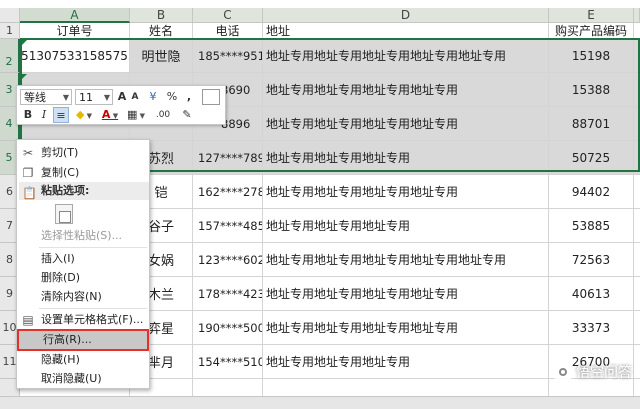 The height and width of the screenshot is (409, 640). I want to click on cell-phone: 162****2785, so click(228, 191).